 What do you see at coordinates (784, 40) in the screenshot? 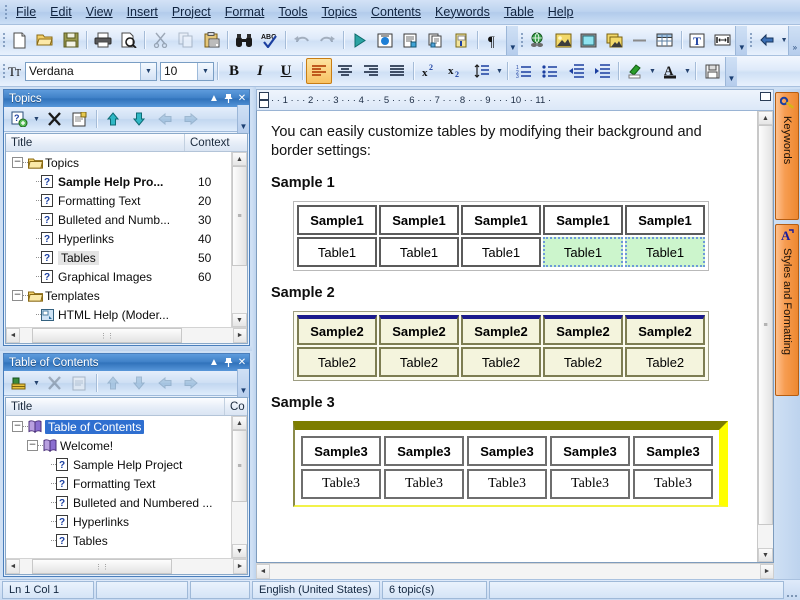
I see `back-navigate-dropdown: ▼` at bounding box center [784, 40].